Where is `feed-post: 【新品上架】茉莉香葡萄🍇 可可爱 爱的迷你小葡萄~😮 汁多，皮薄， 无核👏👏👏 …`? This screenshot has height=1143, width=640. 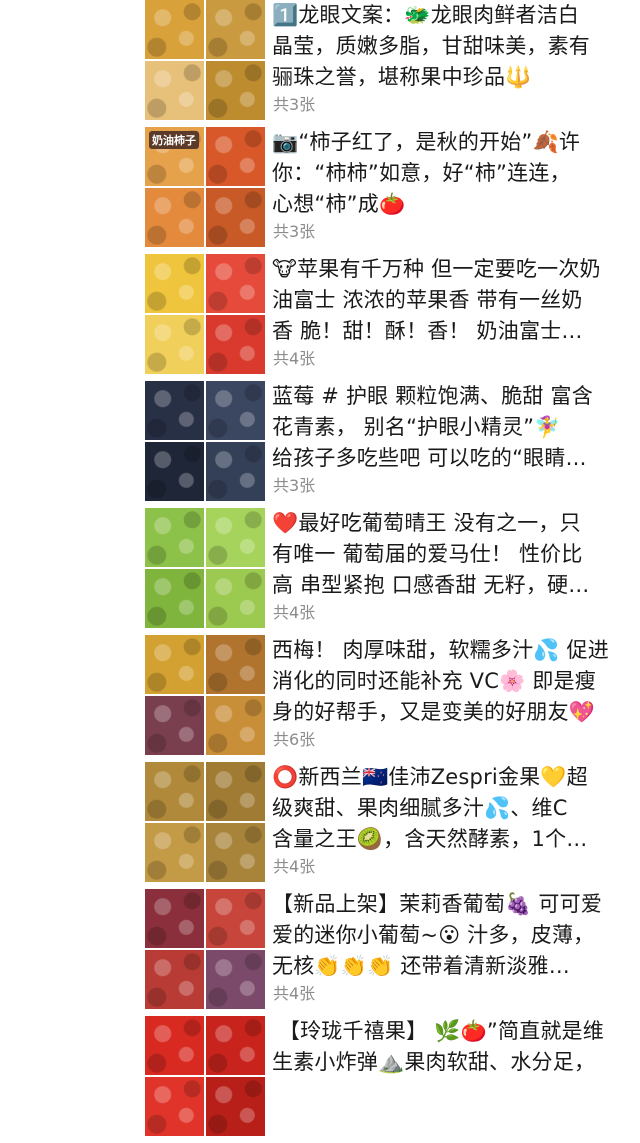 feed-post: 【新品上架】茉莉香葡萄🍇 可可爱 爱的迷你小葡萄~😮 汁多，皮薄， 无核👏👏👏 … is located at coordinates (320, 952).